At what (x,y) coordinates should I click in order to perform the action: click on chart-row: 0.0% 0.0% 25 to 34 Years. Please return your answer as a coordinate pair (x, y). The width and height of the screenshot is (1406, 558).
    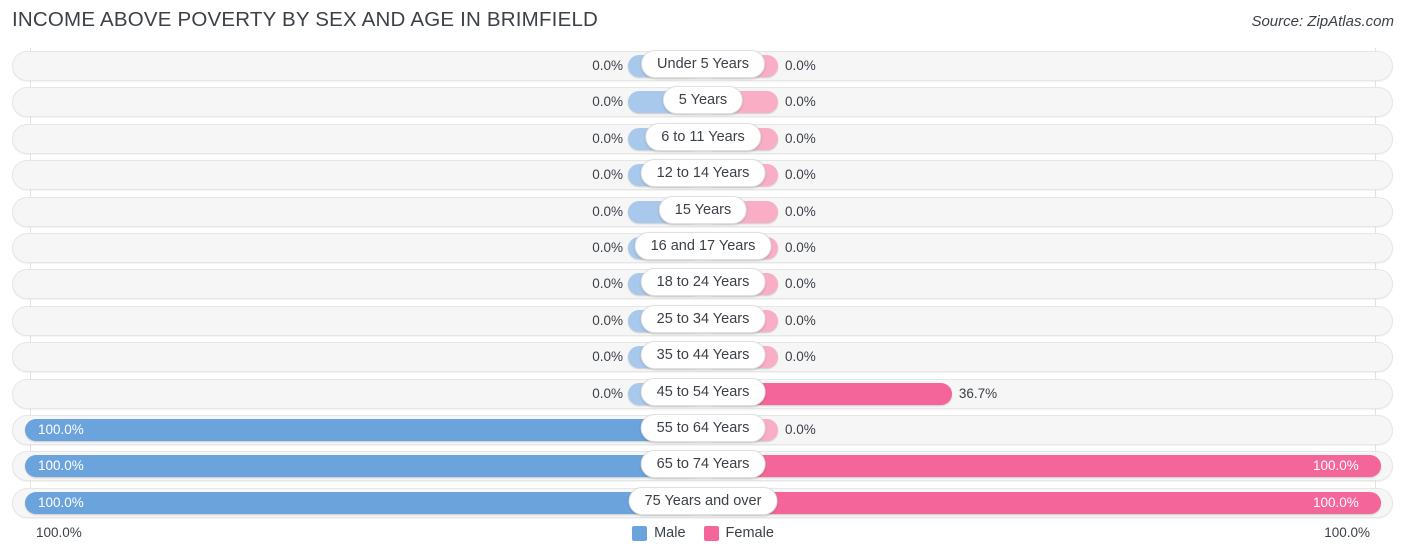
    Looking at the image, I should click on (703, 321).